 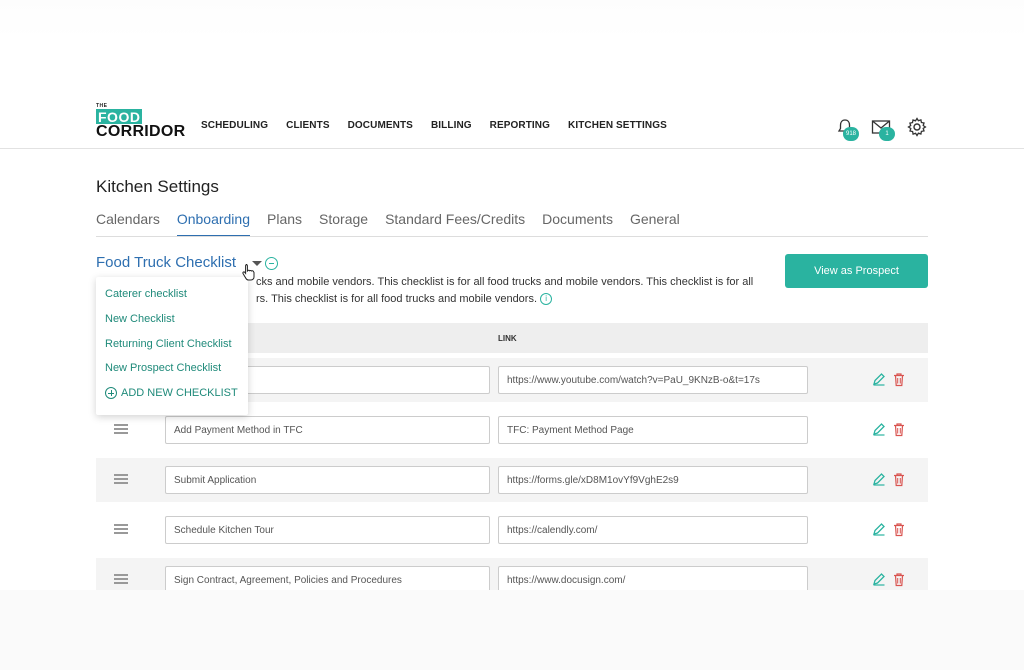 What do you see at coordinates (851, 134) in the screenshot?
I see `notifications-badge: 918` at bounding box center [851, 134].